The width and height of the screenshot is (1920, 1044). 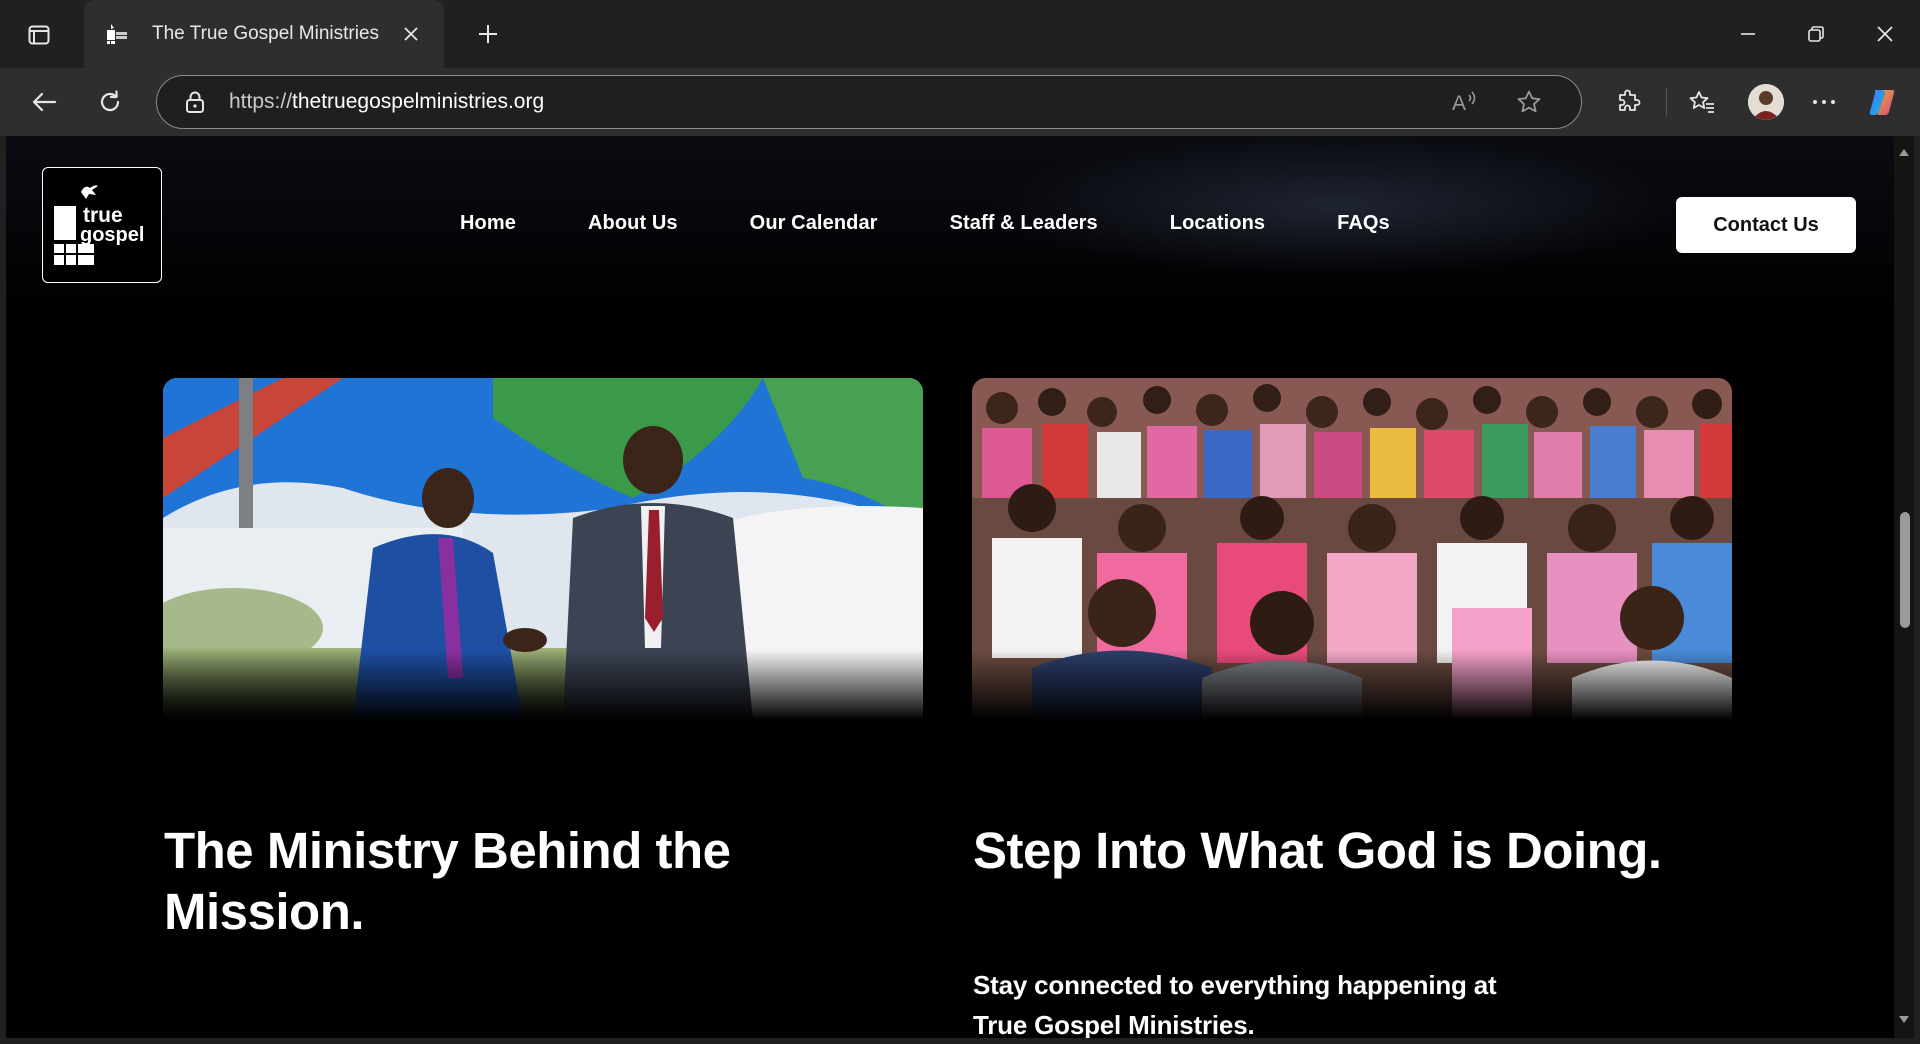 What do you see at coordinates (1904, 152) in the screenshot?
I see `scroll-up-arrow-icon` at bounding box center [1904, 152].